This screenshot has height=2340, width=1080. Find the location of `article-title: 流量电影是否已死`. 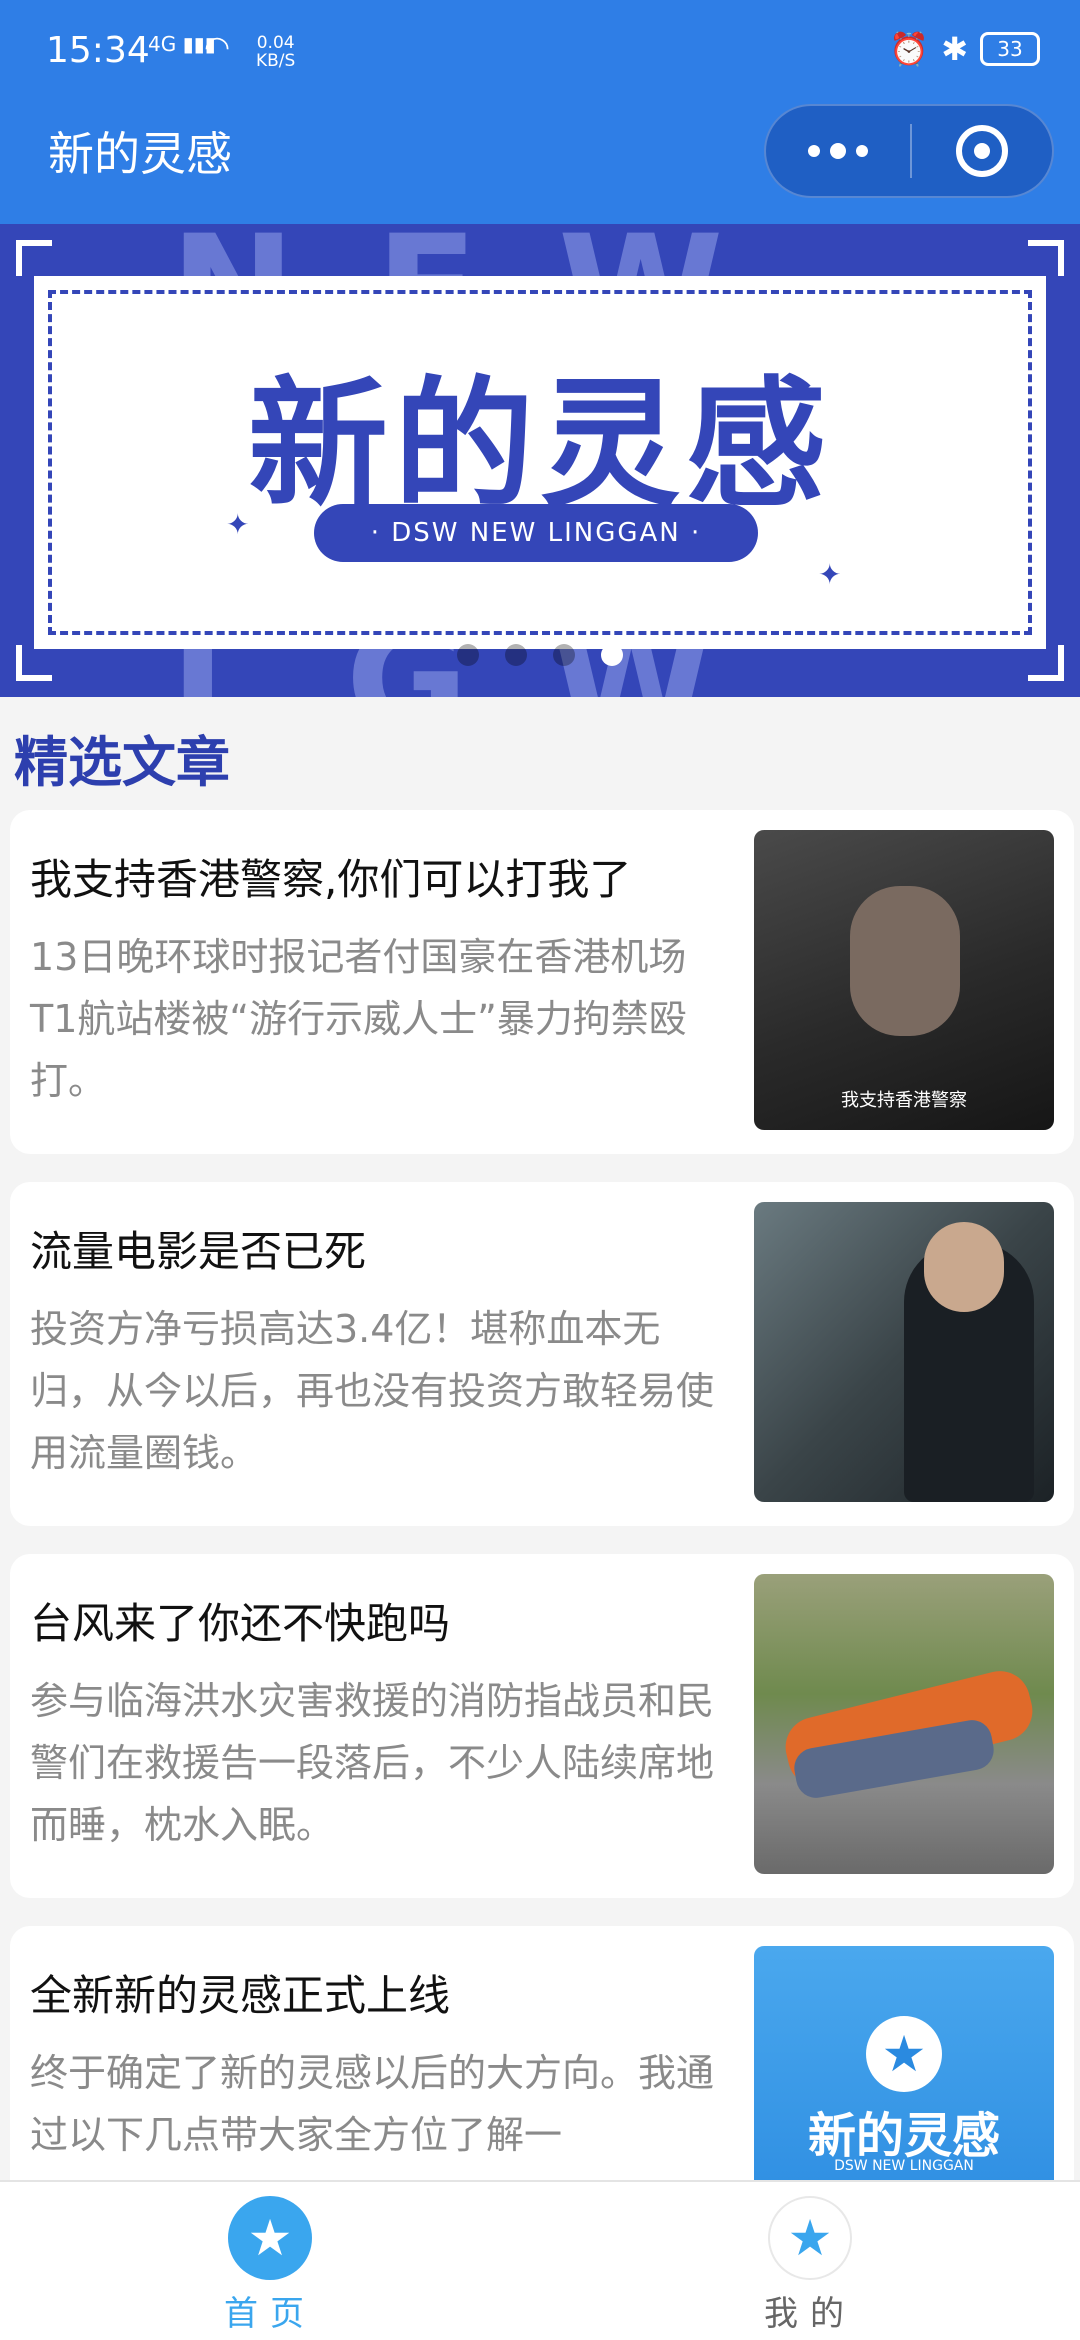

article-title: 流量电影是否已死 is located at coordinates (198, 1251).